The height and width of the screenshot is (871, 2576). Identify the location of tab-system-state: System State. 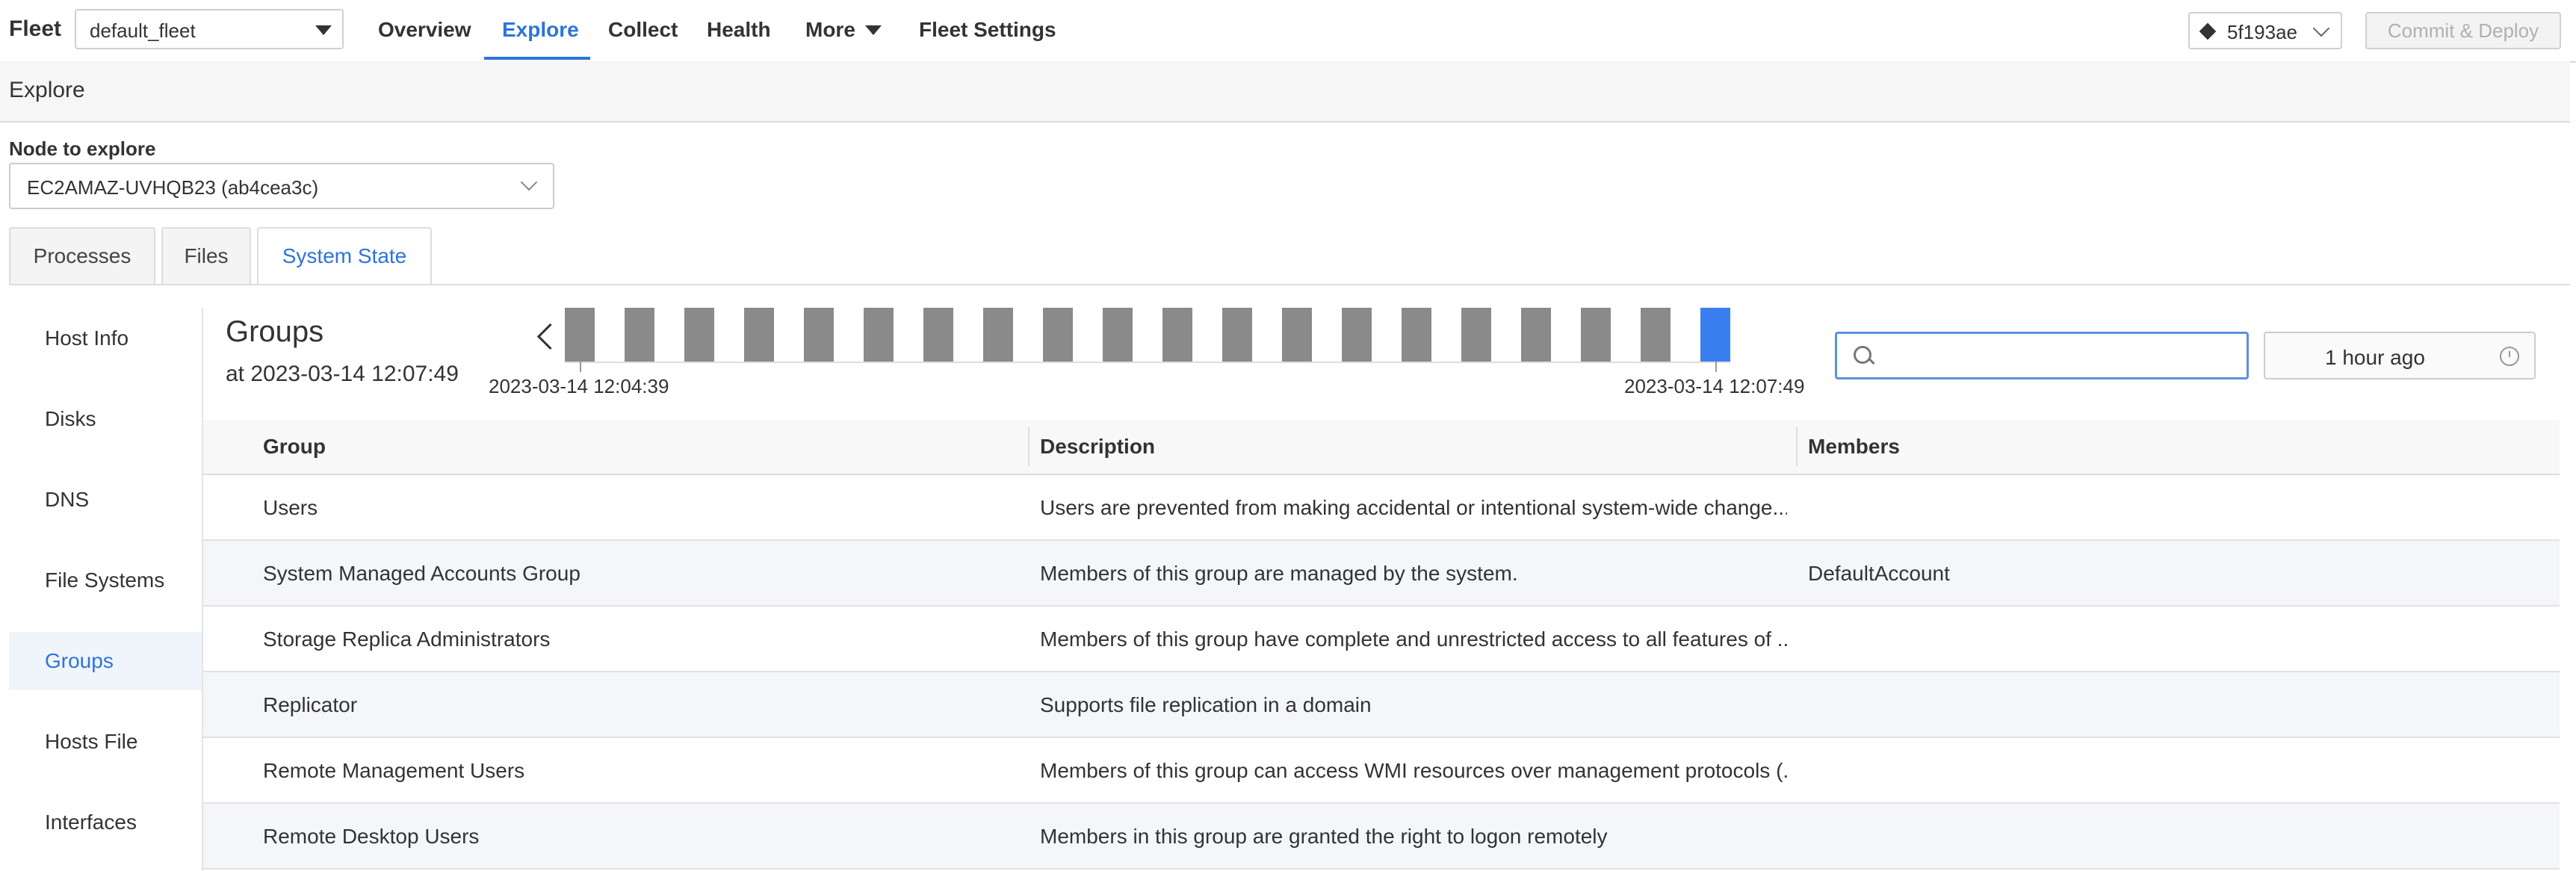
(344, 256).